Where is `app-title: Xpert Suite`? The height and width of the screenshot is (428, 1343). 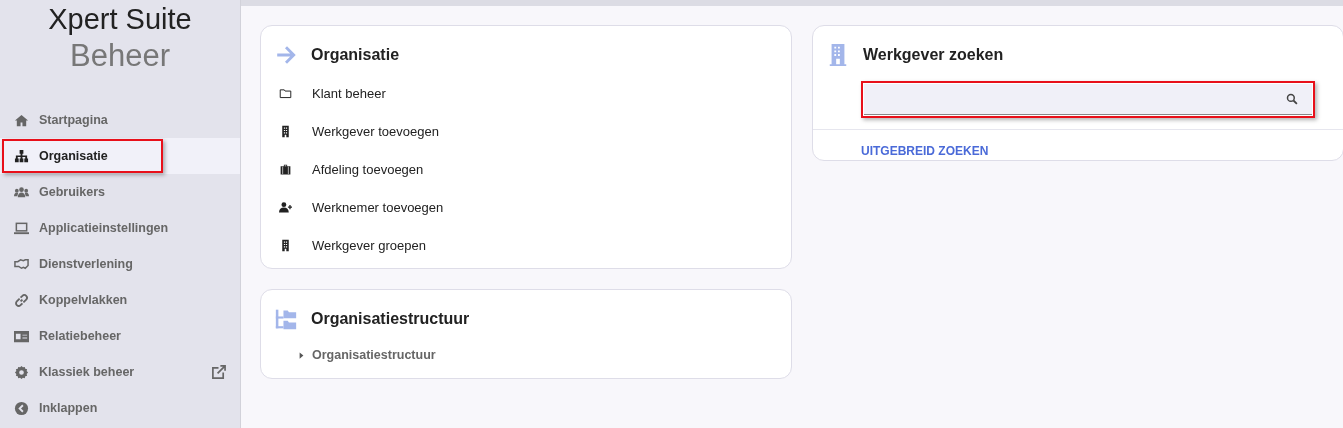 app-title: Xpert Suite is located at coordinates (120, 19).